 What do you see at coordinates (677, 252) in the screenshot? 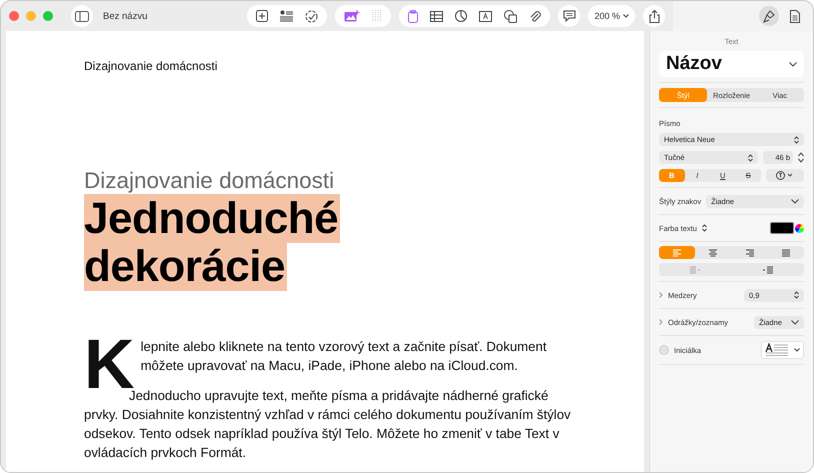
I see `align-left-icon` at bounding box center [677, 252].